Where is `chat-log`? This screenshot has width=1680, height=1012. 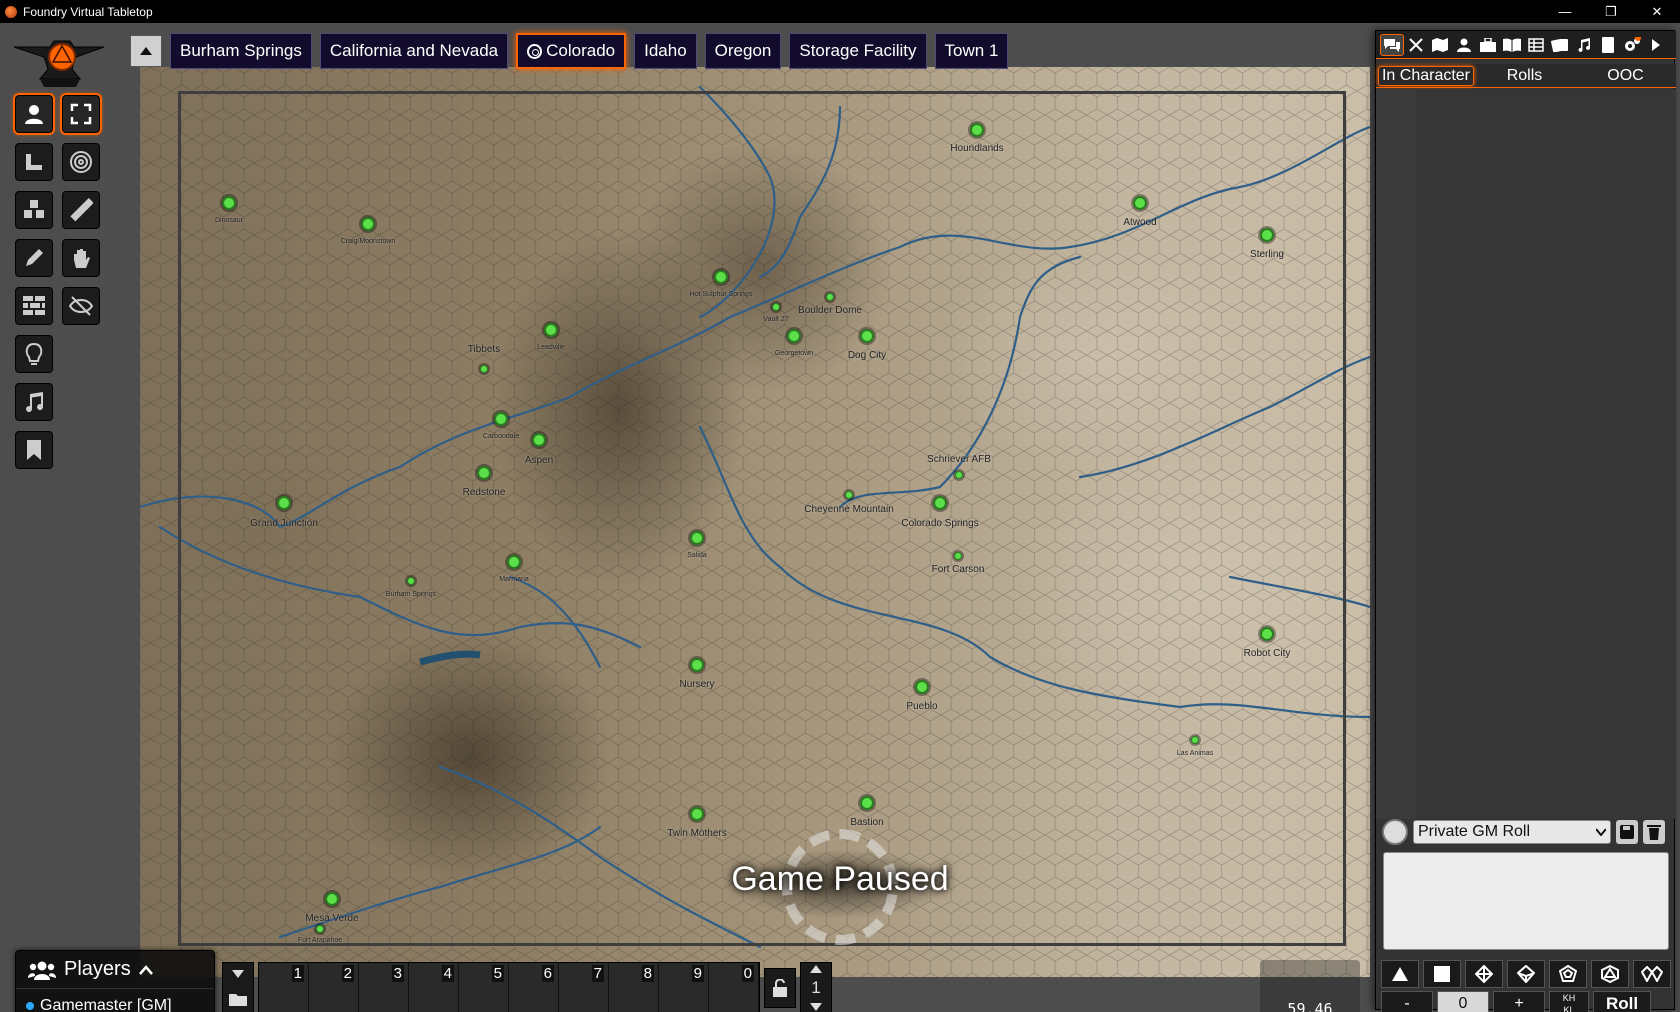
chat-log is located at coordinates (1526, 454).